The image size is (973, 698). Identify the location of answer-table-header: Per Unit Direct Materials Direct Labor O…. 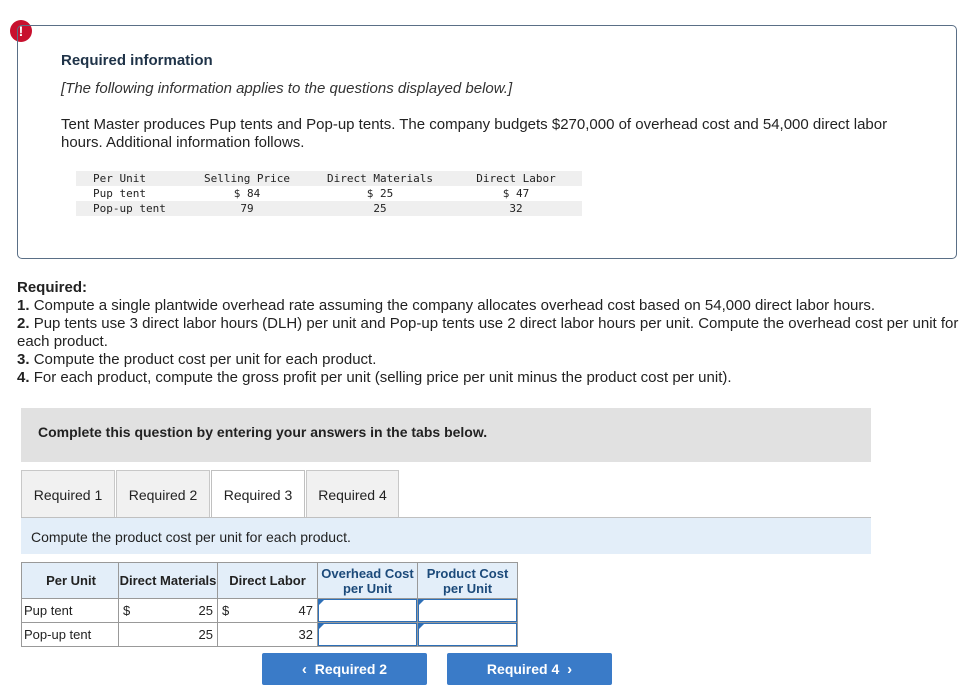
(269, 580).